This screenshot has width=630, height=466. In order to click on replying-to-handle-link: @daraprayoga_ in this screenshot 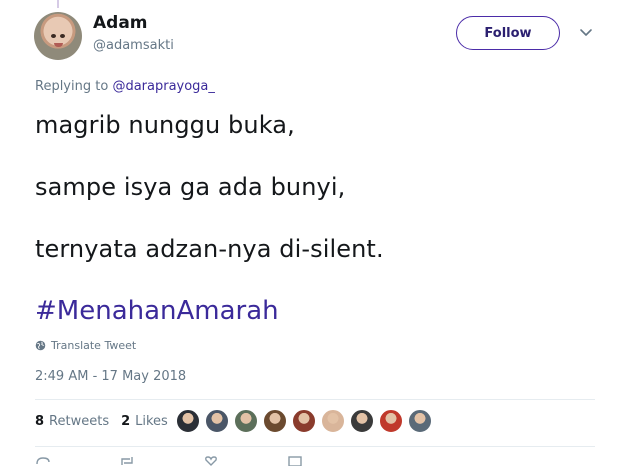, I will do `click(163, 86)`.